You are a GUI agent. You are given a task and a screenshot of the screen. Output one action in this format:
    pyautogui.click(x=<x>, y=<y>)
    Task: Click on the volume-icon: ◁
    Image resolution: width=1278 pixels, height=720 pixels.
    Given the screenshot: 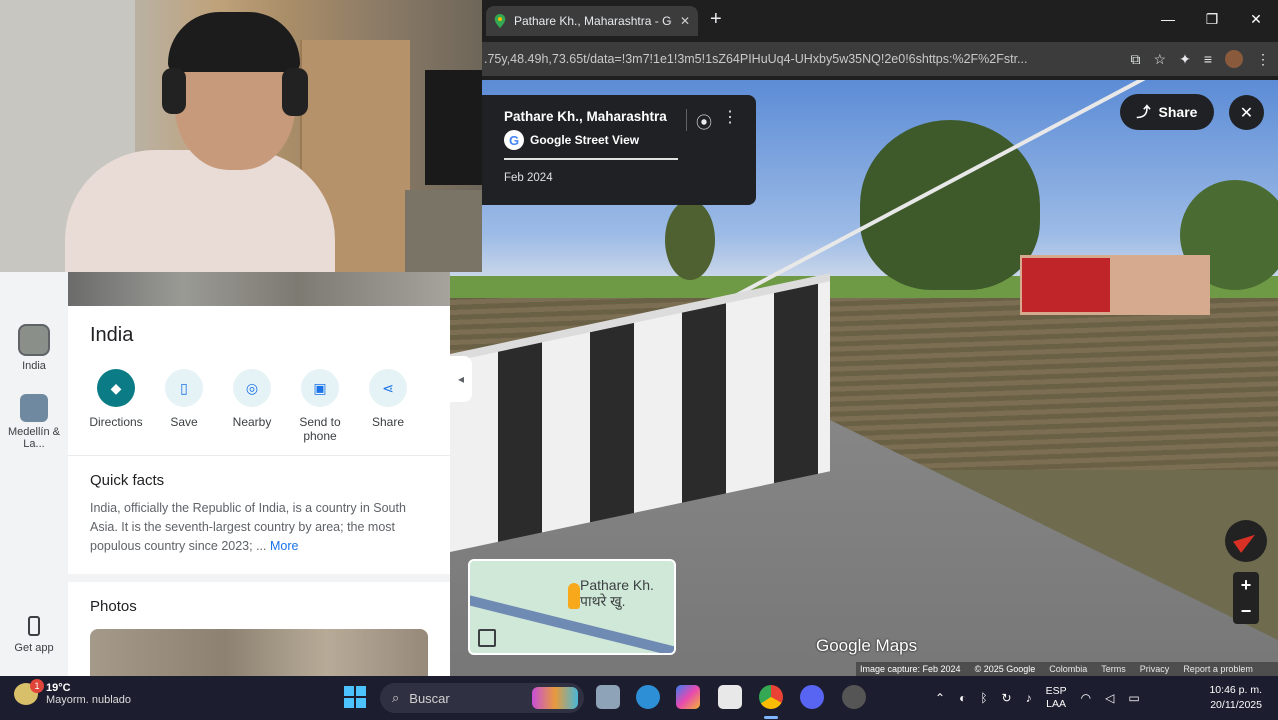 What is the action you would take?
    pyautogui.click(x=1109, y=698)
    